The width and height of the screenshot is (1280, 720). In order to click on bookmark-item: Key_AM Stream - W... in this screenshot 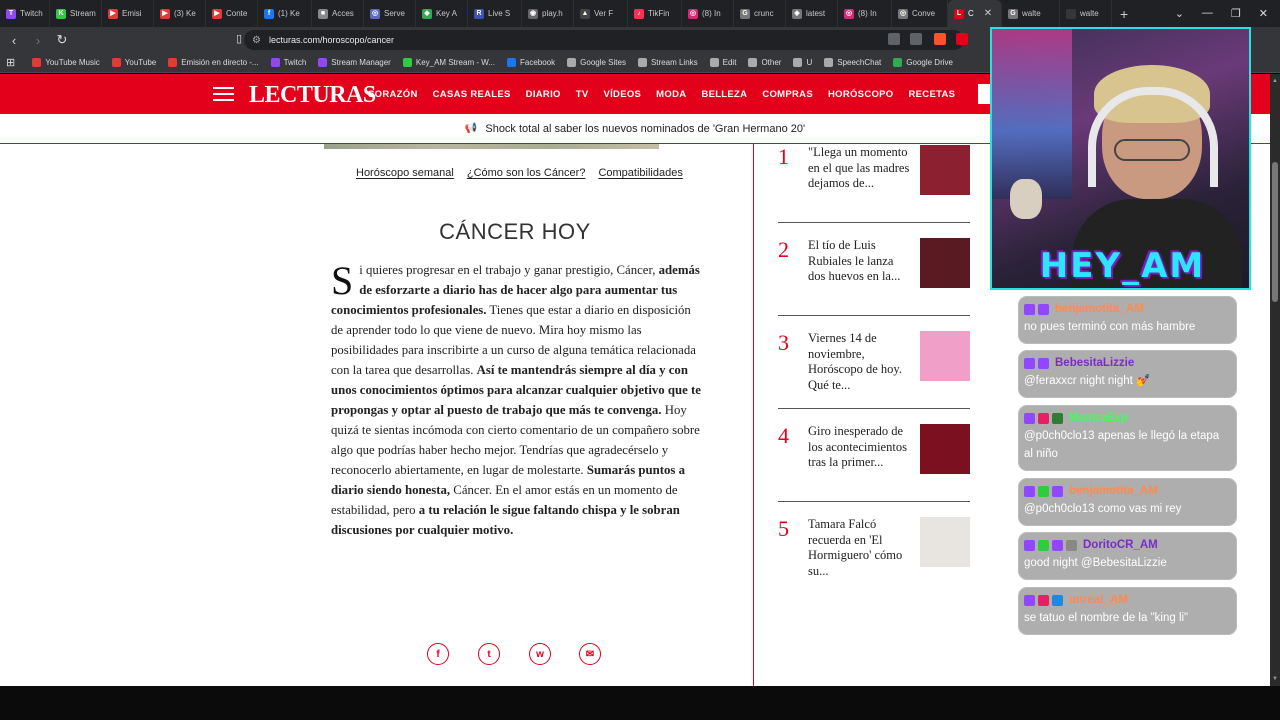, I will do `click(449, 62)`.